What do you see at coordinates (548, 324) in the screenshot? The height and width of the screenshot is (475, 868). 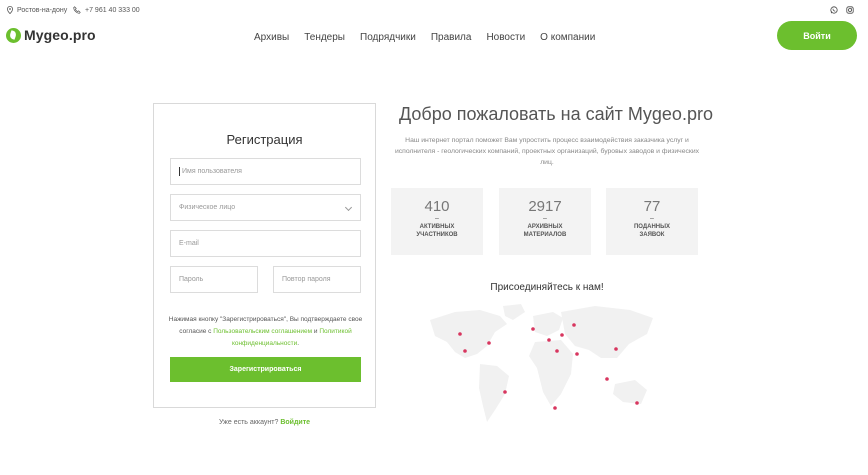 I see `continent-europe` at bounding box center [548, 324].